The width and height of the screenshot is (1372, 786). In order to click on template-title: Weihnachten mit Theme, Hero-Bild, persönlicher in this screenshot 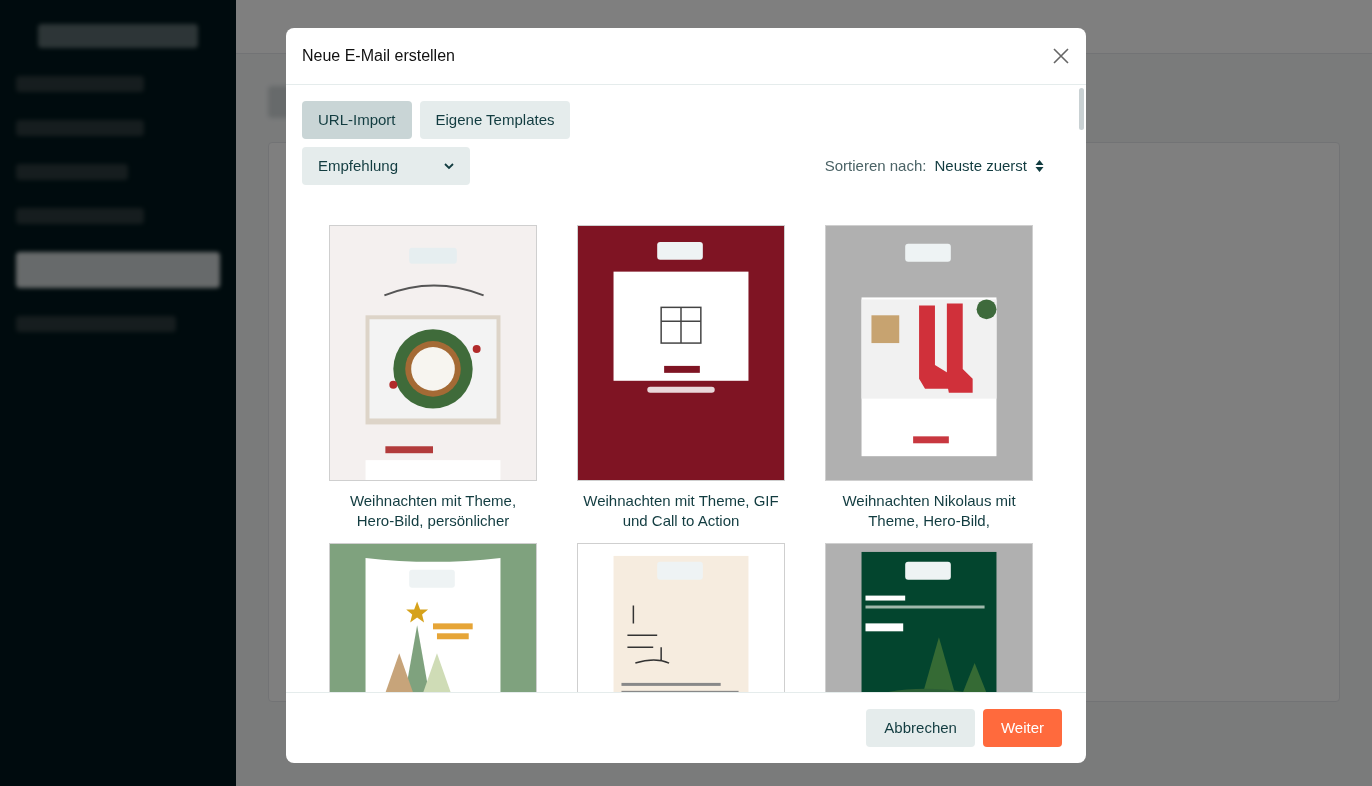, I will do `click(433, 511)`.